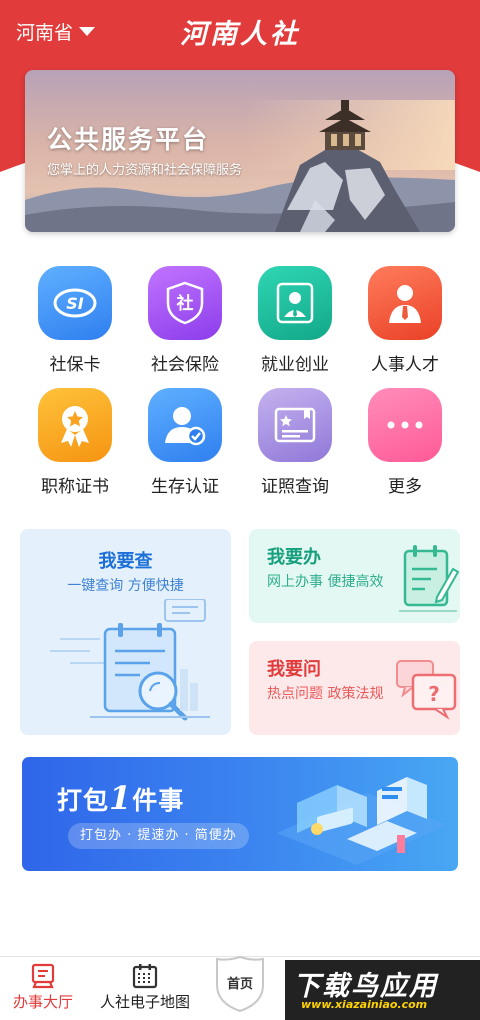 This screenshot has height=1020, width=480. I want to click on card-ask: 我要问 热点问题 政策法规 ?, so click(354, 688).